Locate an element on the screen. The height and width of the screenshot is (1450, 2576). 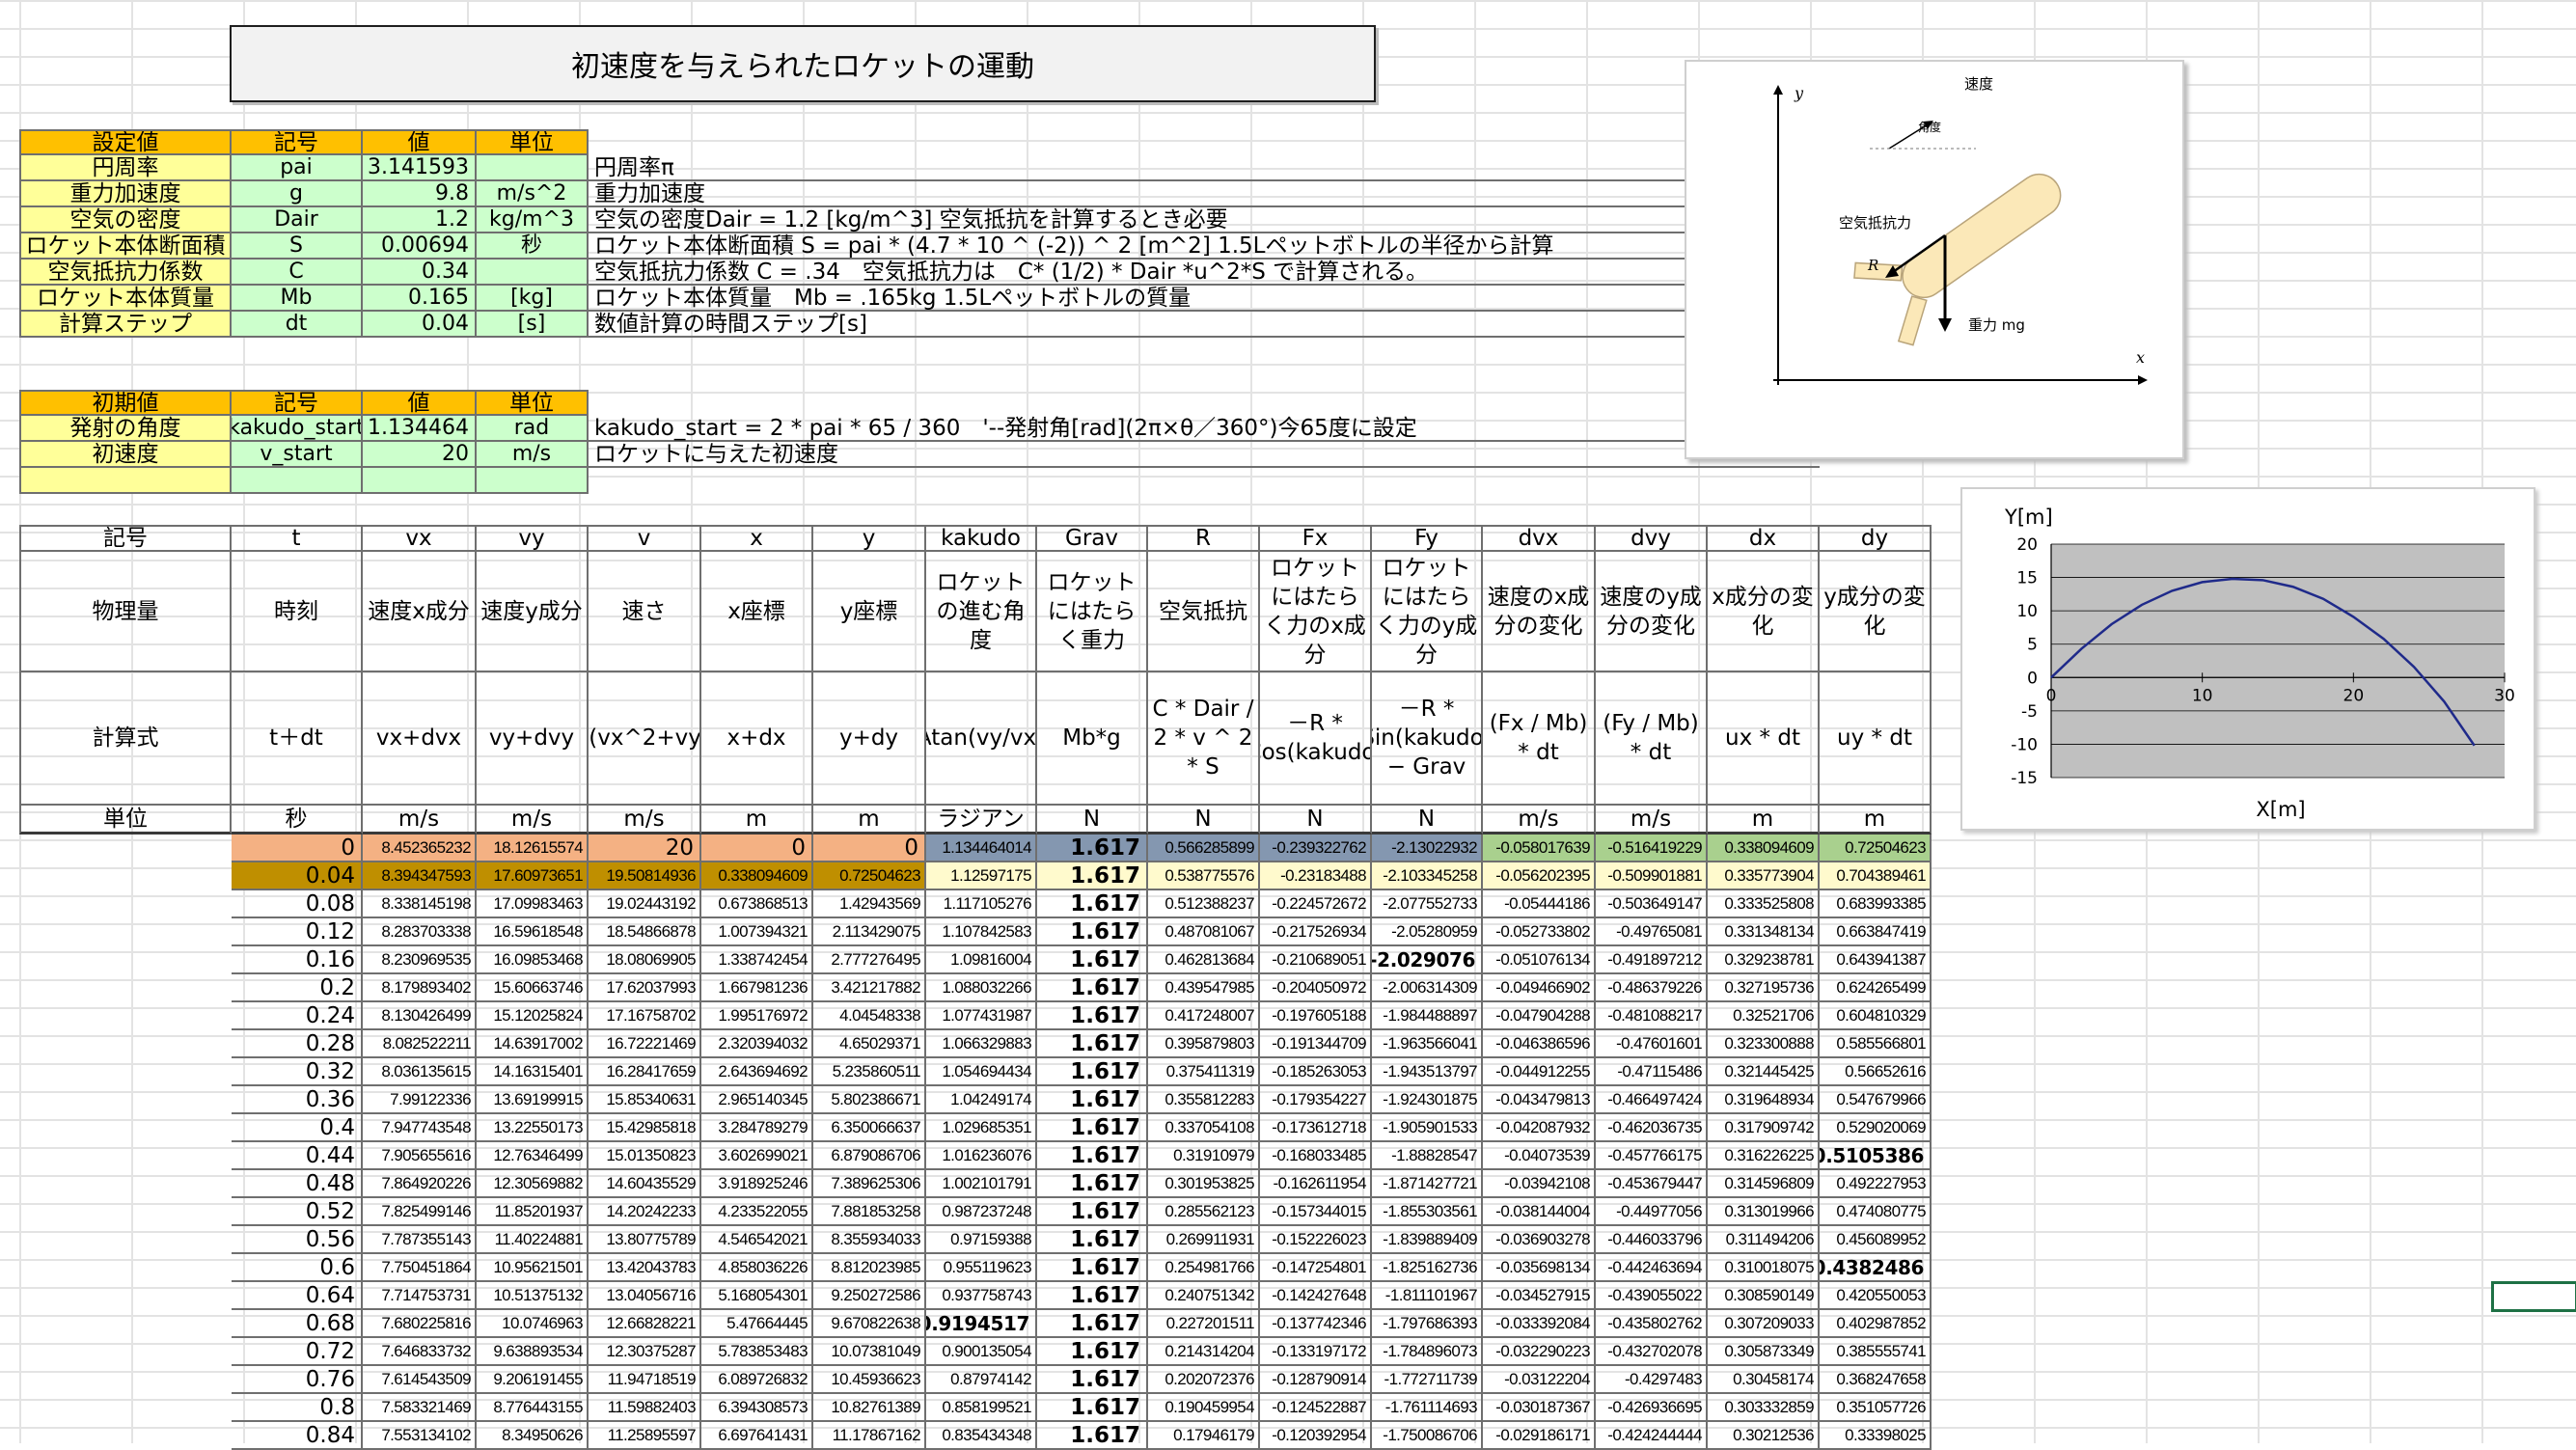
data-cell: -0.44977056 is located at coordinates (1652, 1212).